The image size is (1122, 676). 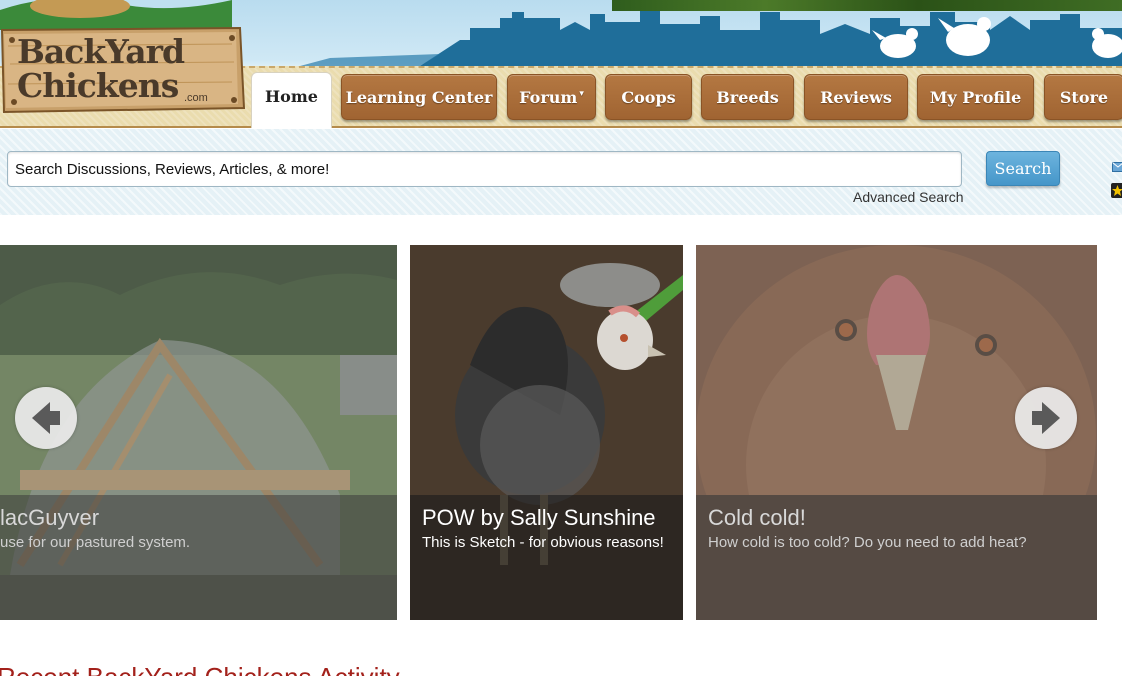 I want to click on search-input, so click(x=484, y=169).